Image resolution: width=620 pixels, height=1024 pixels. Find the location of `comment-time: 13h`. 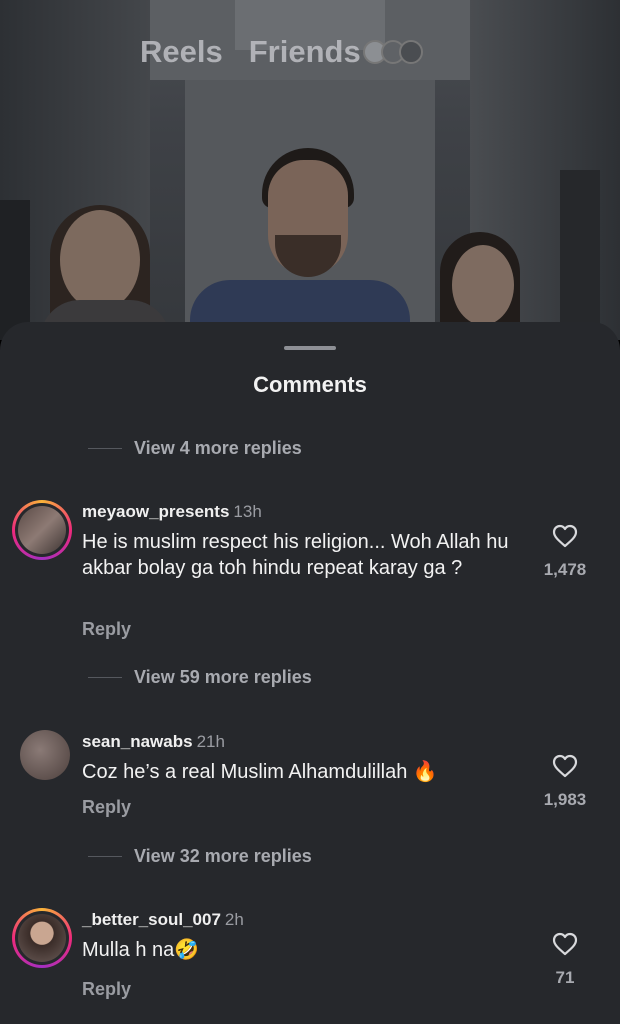

comment-time: 13h is located at coordinates (247, 511).